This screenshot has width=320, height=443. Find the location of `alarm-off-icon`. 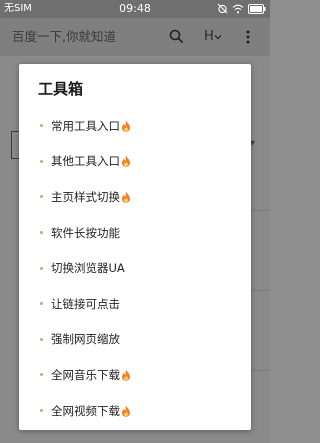

alarm-off-icon is located at coordinates (222, 8).